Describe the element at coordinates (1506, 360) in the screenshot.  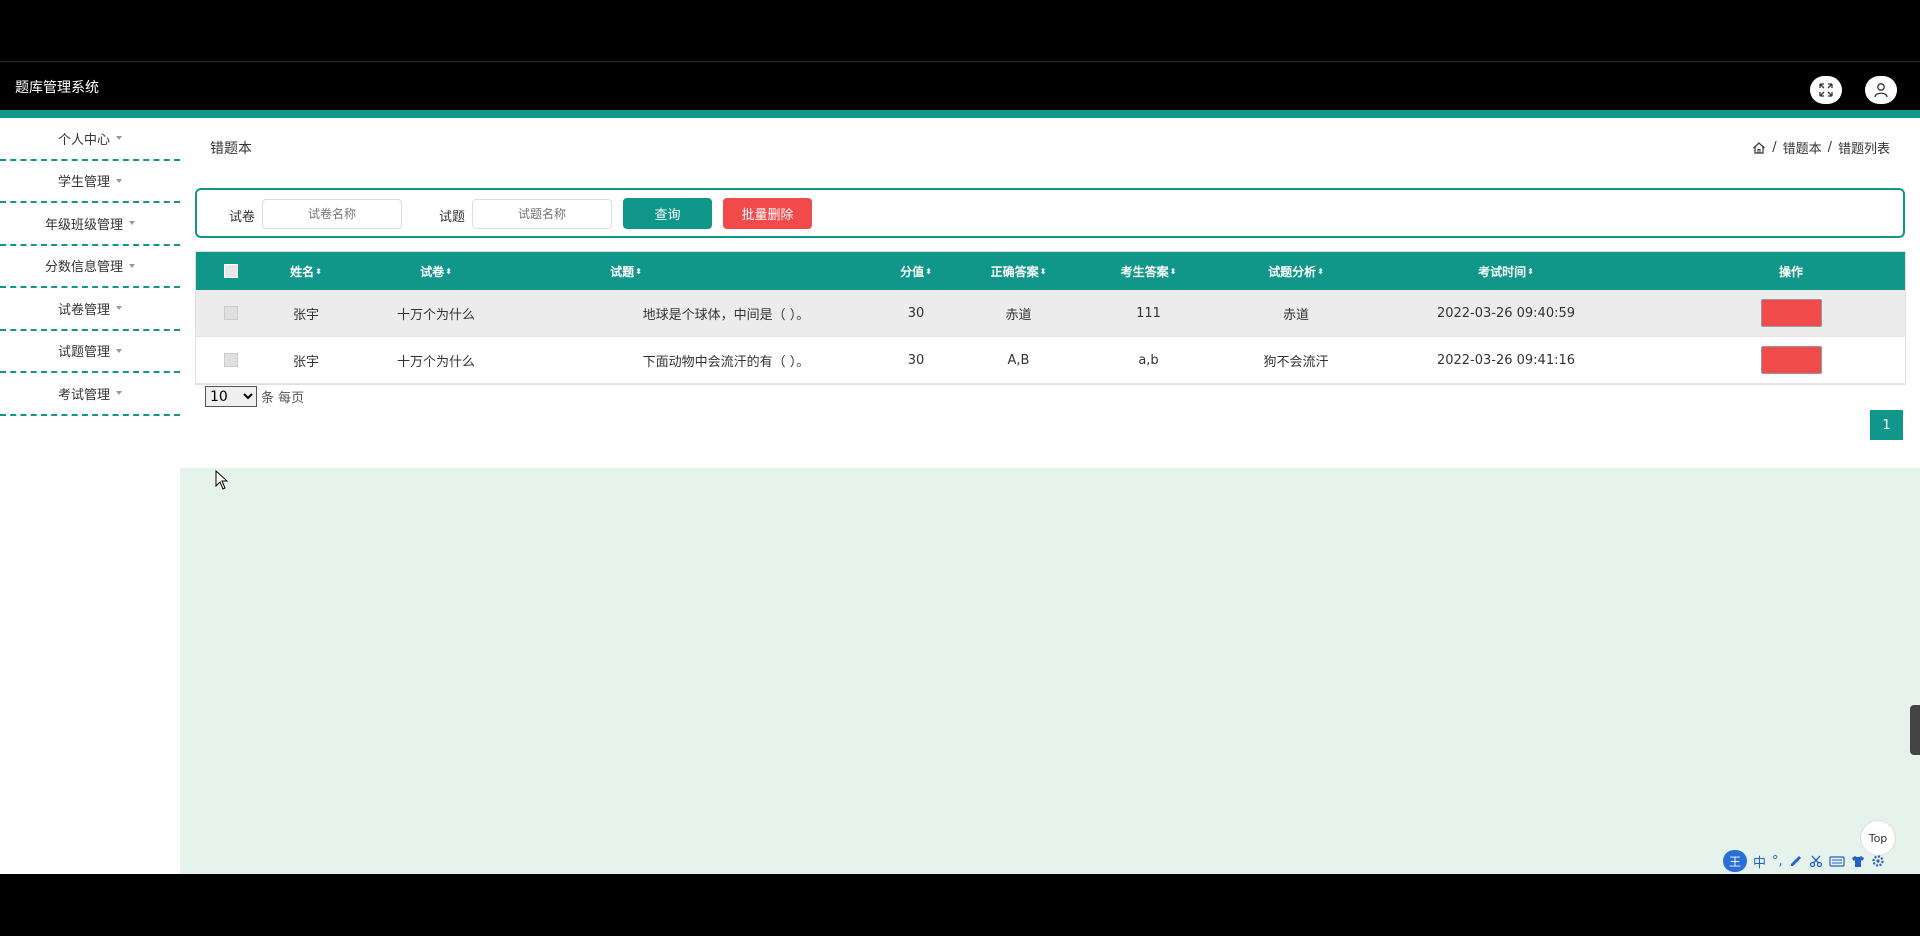
I see `cell-exam-time: 2022-03-26 09:41:16` at that location.